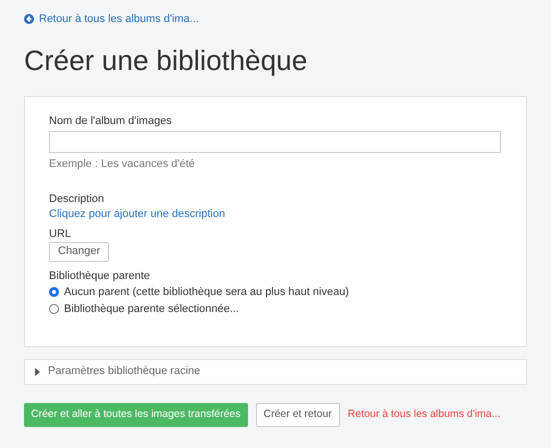  What do you see at coordinates (110, 121) in the screenshot?
I see `field-label: Nom de l'album d'images` at bounding box center [110, 121].